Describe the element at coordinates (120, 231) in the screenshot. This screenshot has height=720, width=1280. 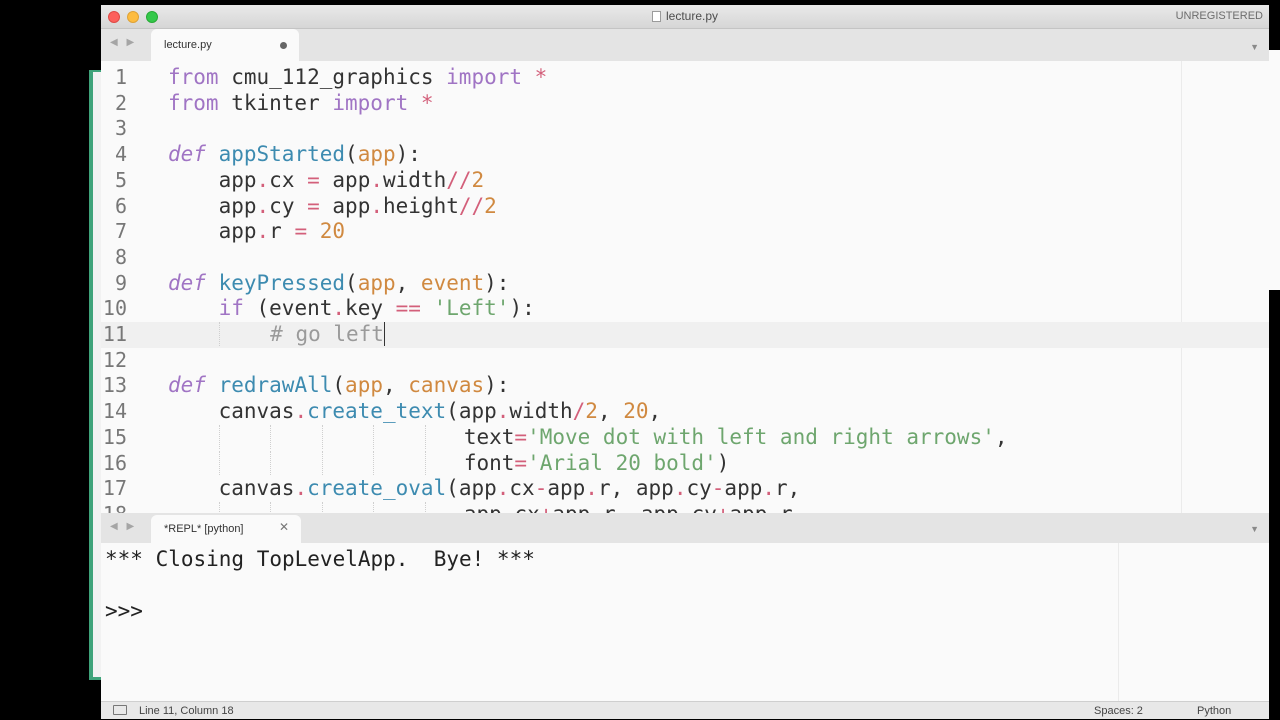
I see `line-number: 7` at that location.